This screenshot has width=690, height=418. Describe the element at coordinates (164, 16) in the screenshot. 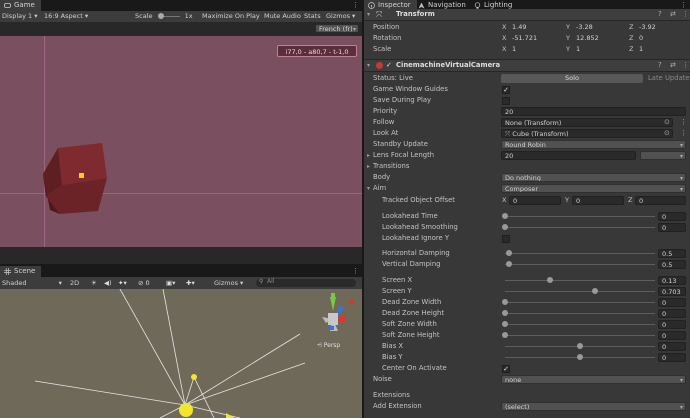

I see `scale-slider: Scale 1x` at that location.